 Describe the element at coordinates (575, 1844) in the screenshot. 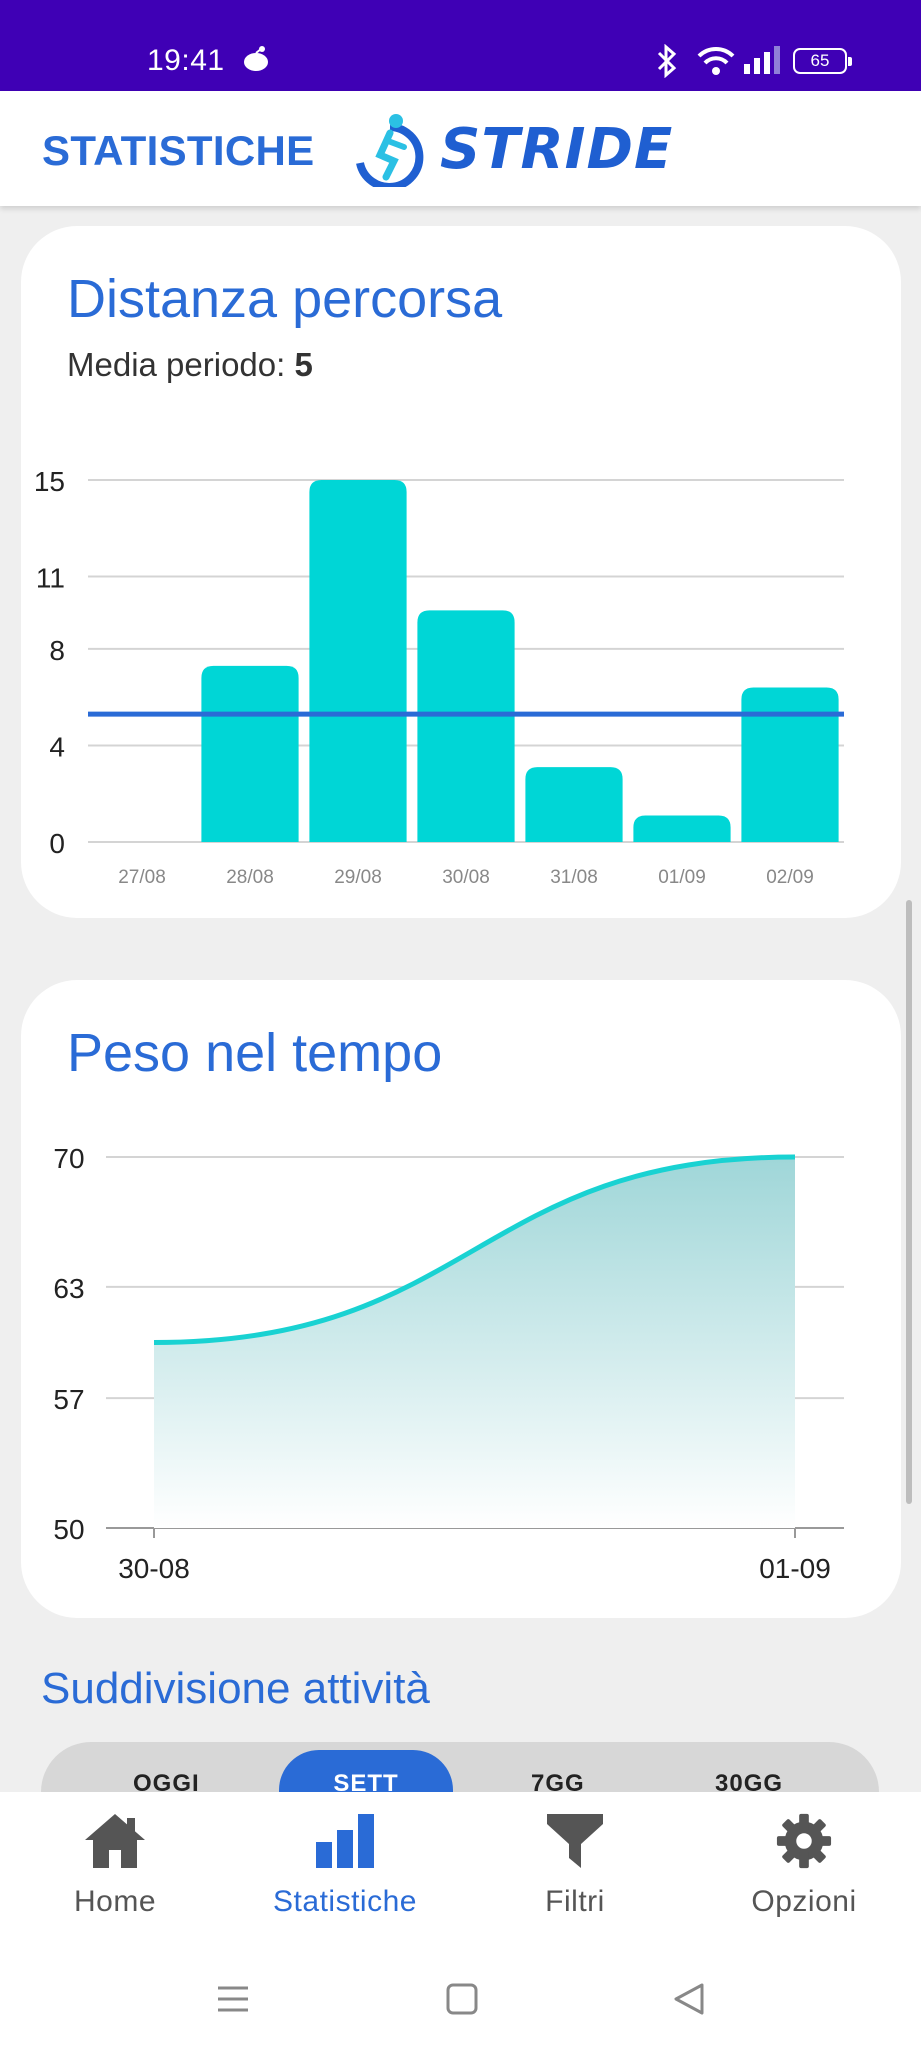

I see `filter-icon` at that location.